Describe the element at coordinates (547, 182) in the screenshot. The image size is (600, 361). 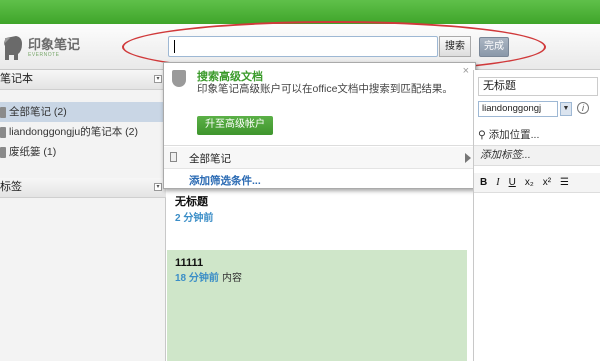
I see `superscript-button: x²` at that location.